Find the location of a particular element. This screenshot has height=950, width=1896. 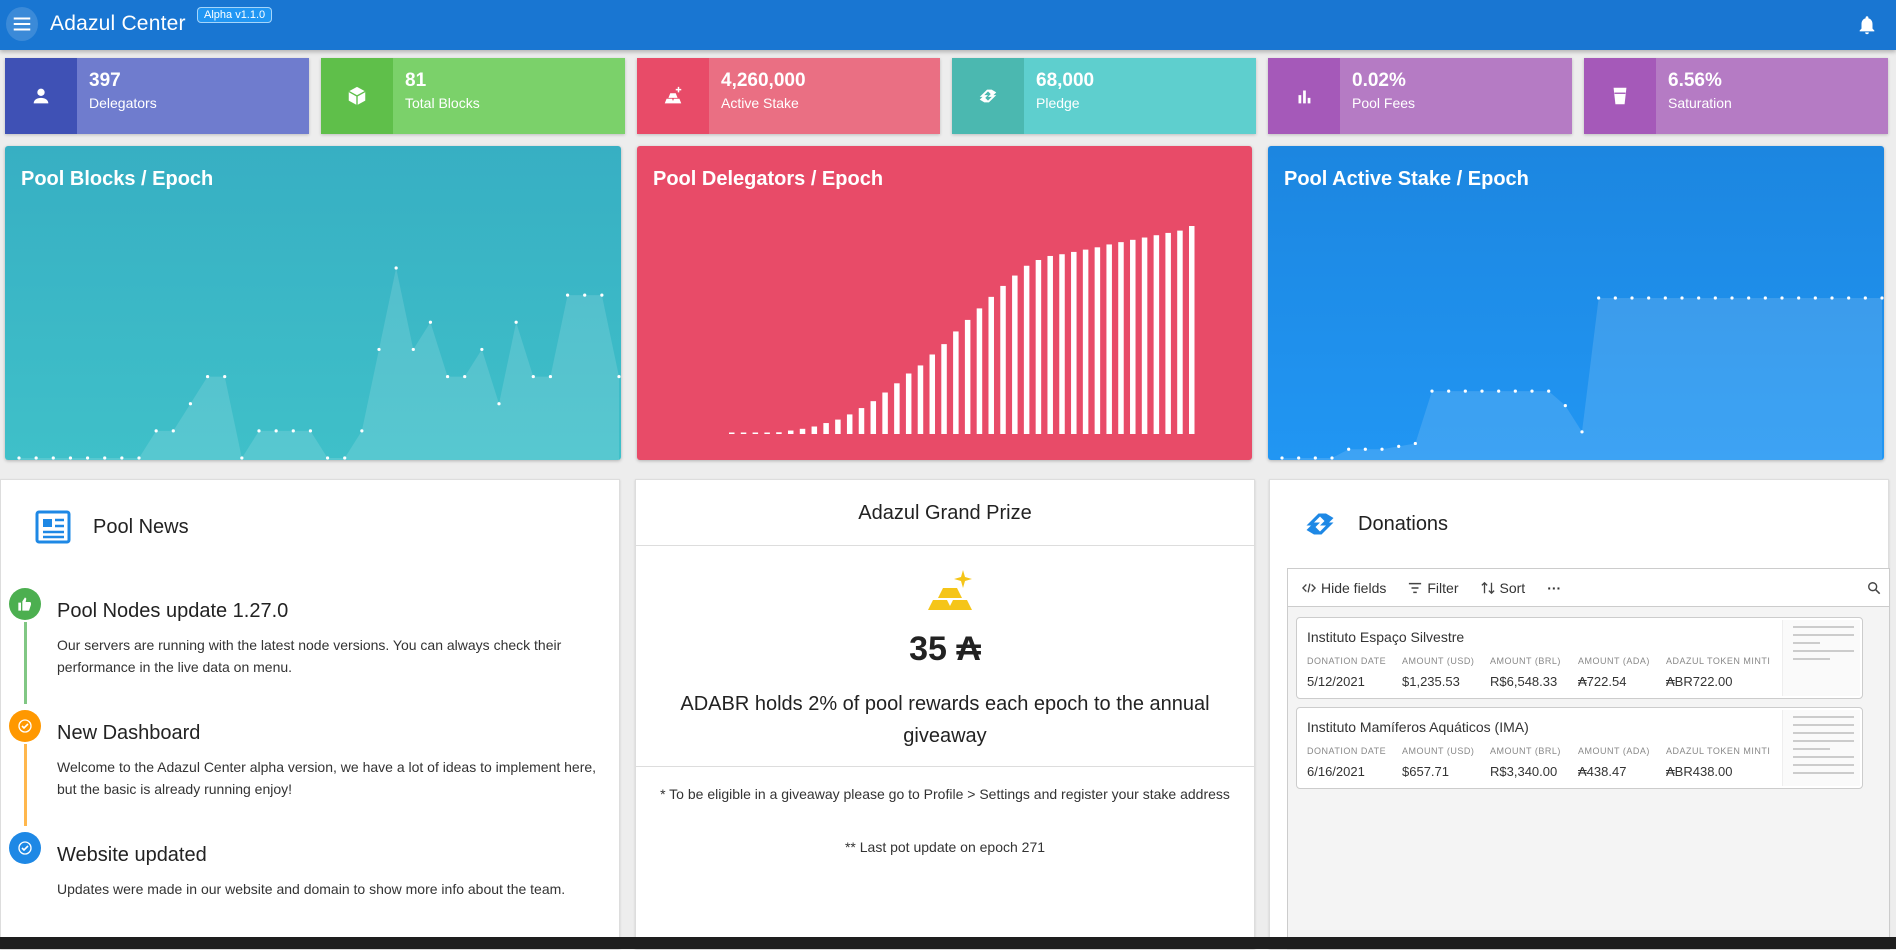

more-options-button: ··· is located at coordinates (1554, 588).